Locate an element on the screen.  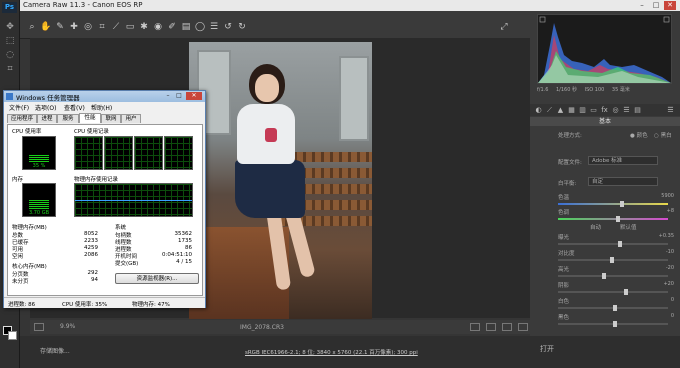
tint-slider is located at coordinates (613, 219).